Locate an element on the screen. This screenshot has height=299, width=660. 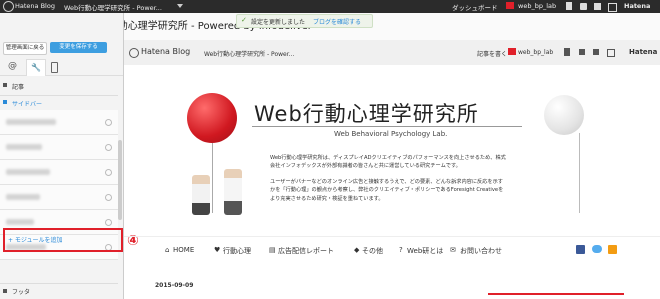
heart-icon: ♥ is located at coordinates (217, 250).